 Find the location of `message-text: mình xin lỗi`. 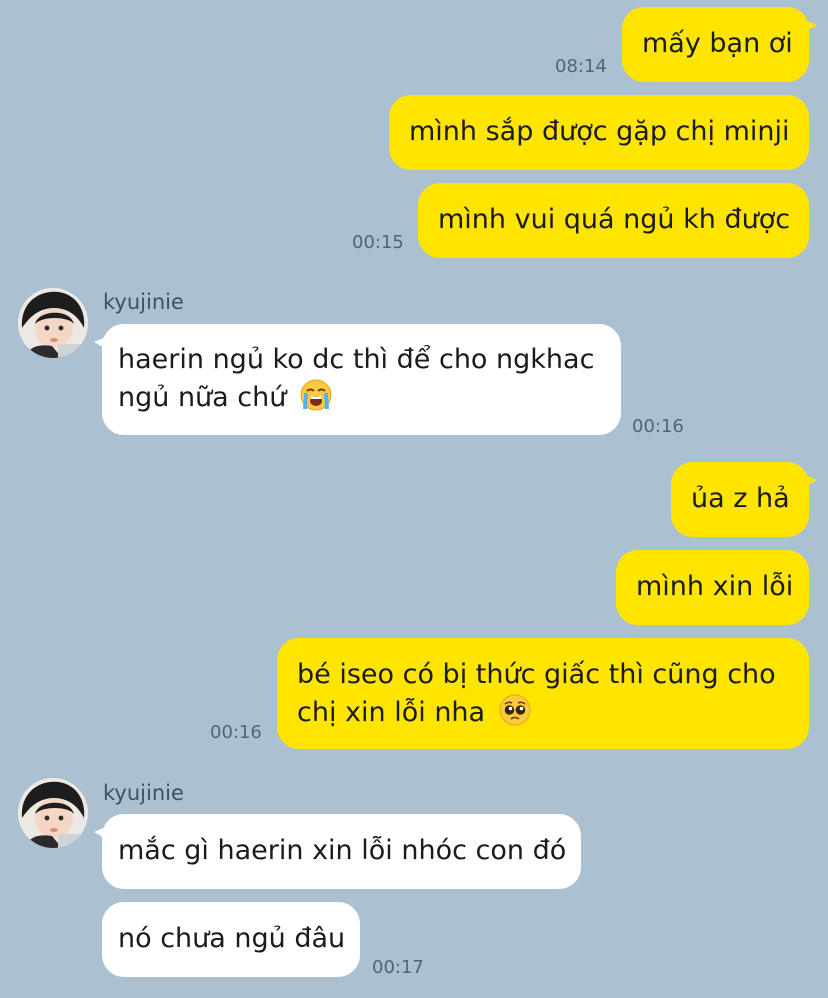

message-text: mình xin lỗi is located at coordinates (715, 586).